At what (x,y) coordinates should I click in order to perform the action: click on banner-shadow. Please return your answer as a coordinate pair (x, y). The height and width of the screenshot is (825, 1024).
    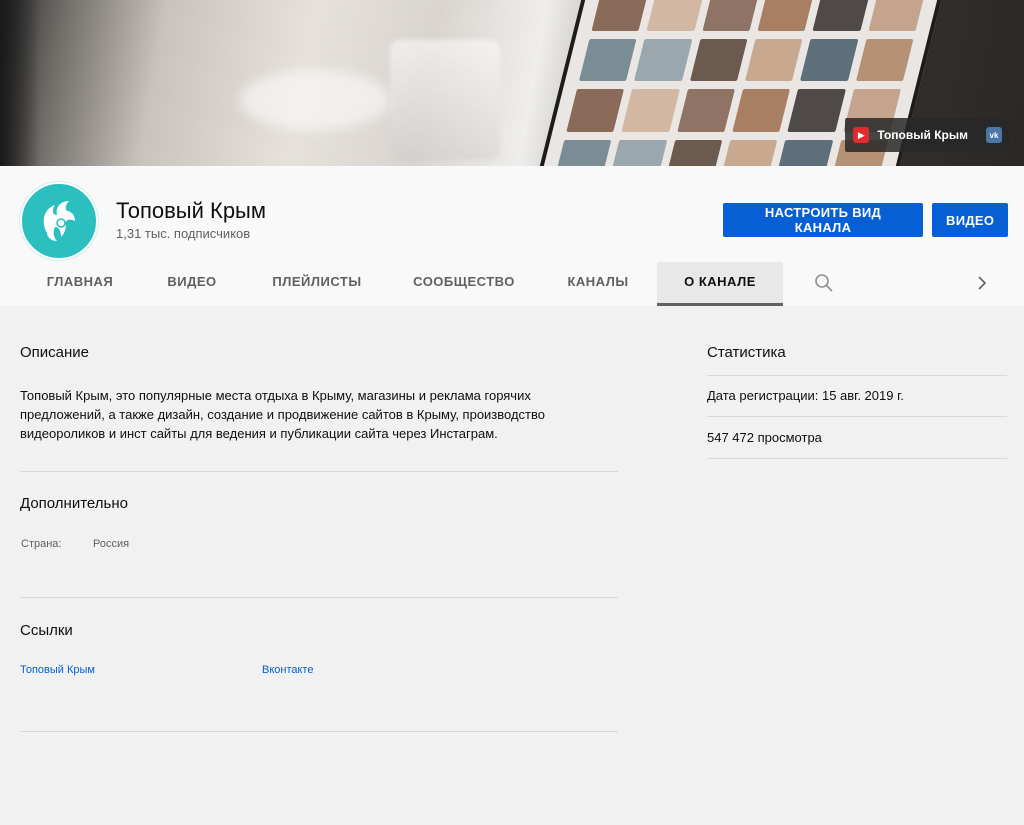
    Looking at the image, I should click on (20, 83).